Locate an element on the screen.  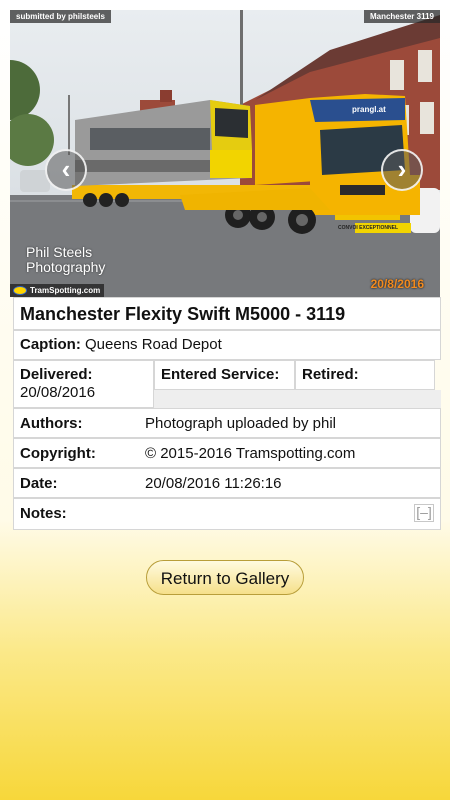
photo-datestamp: 20/8/2016 is located at coordinates (397, 284).